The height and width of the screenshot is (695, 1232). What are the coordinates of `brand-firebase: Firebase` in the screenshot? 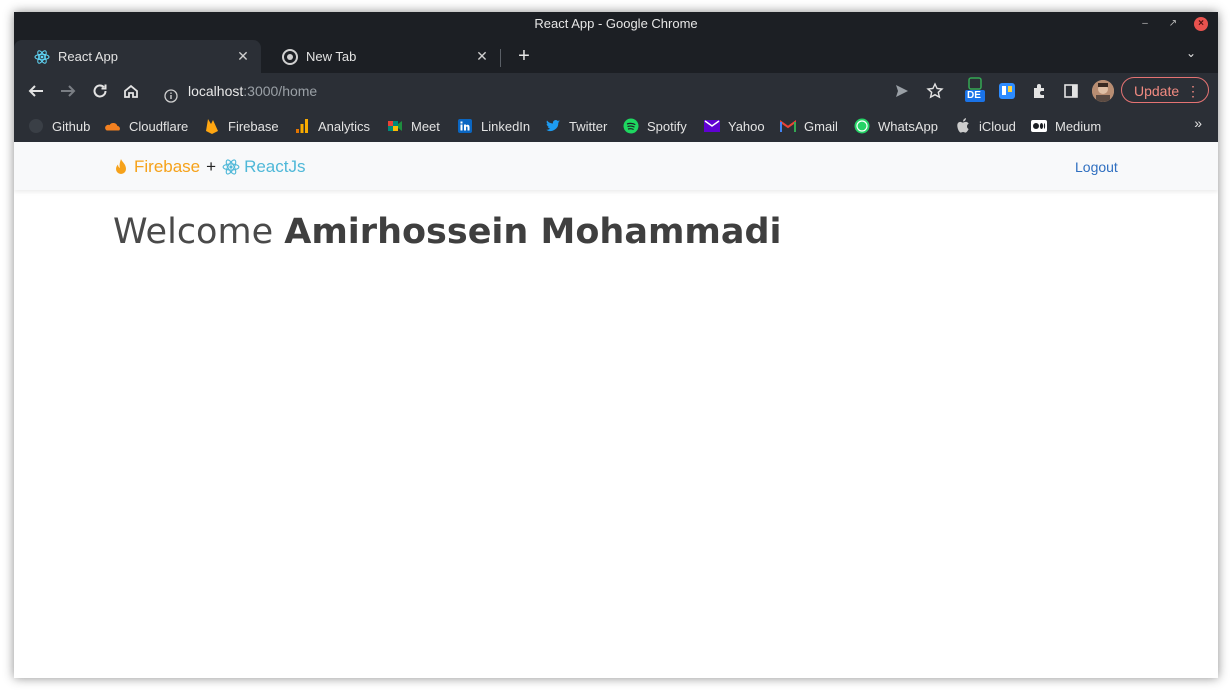 It's located at (167, 166).